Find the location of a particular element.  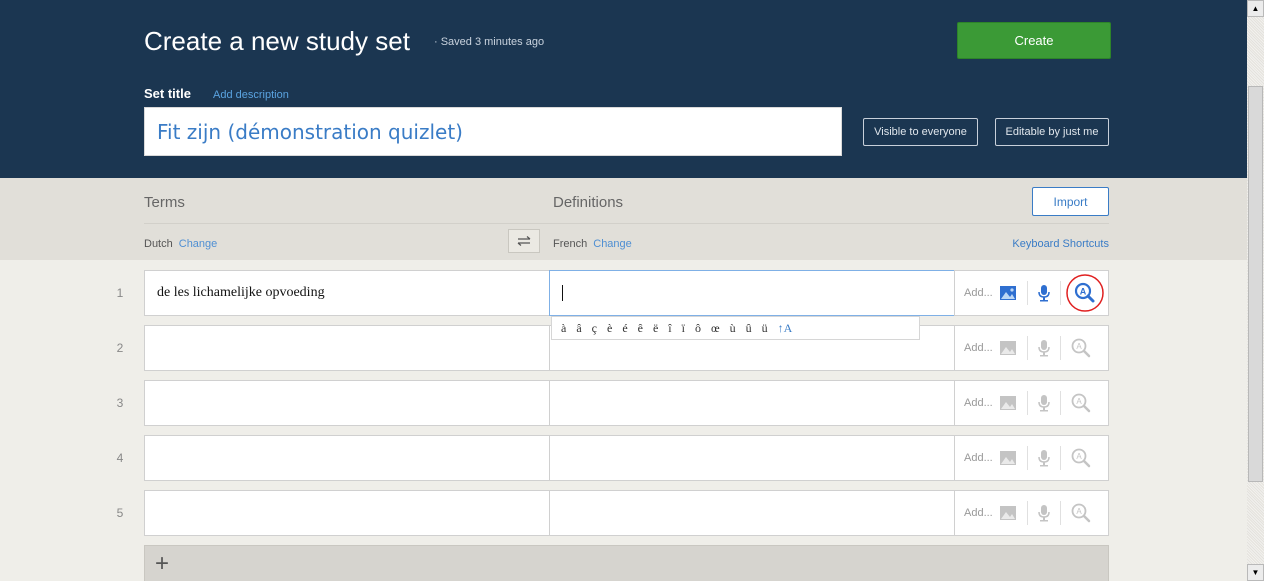

page-title: Create a new study set is located at coordinates (277, 41).